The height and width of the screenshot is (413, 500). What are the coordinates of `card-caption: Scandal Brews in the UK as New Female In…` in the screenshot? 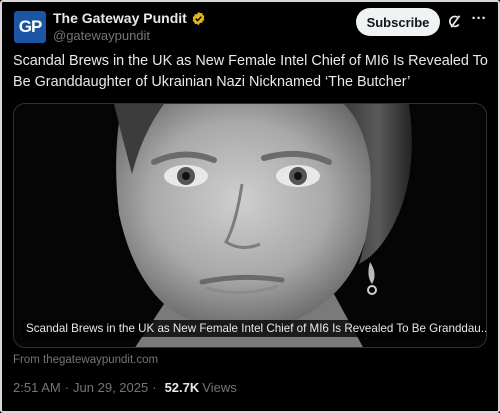 It's located at (253, 328).